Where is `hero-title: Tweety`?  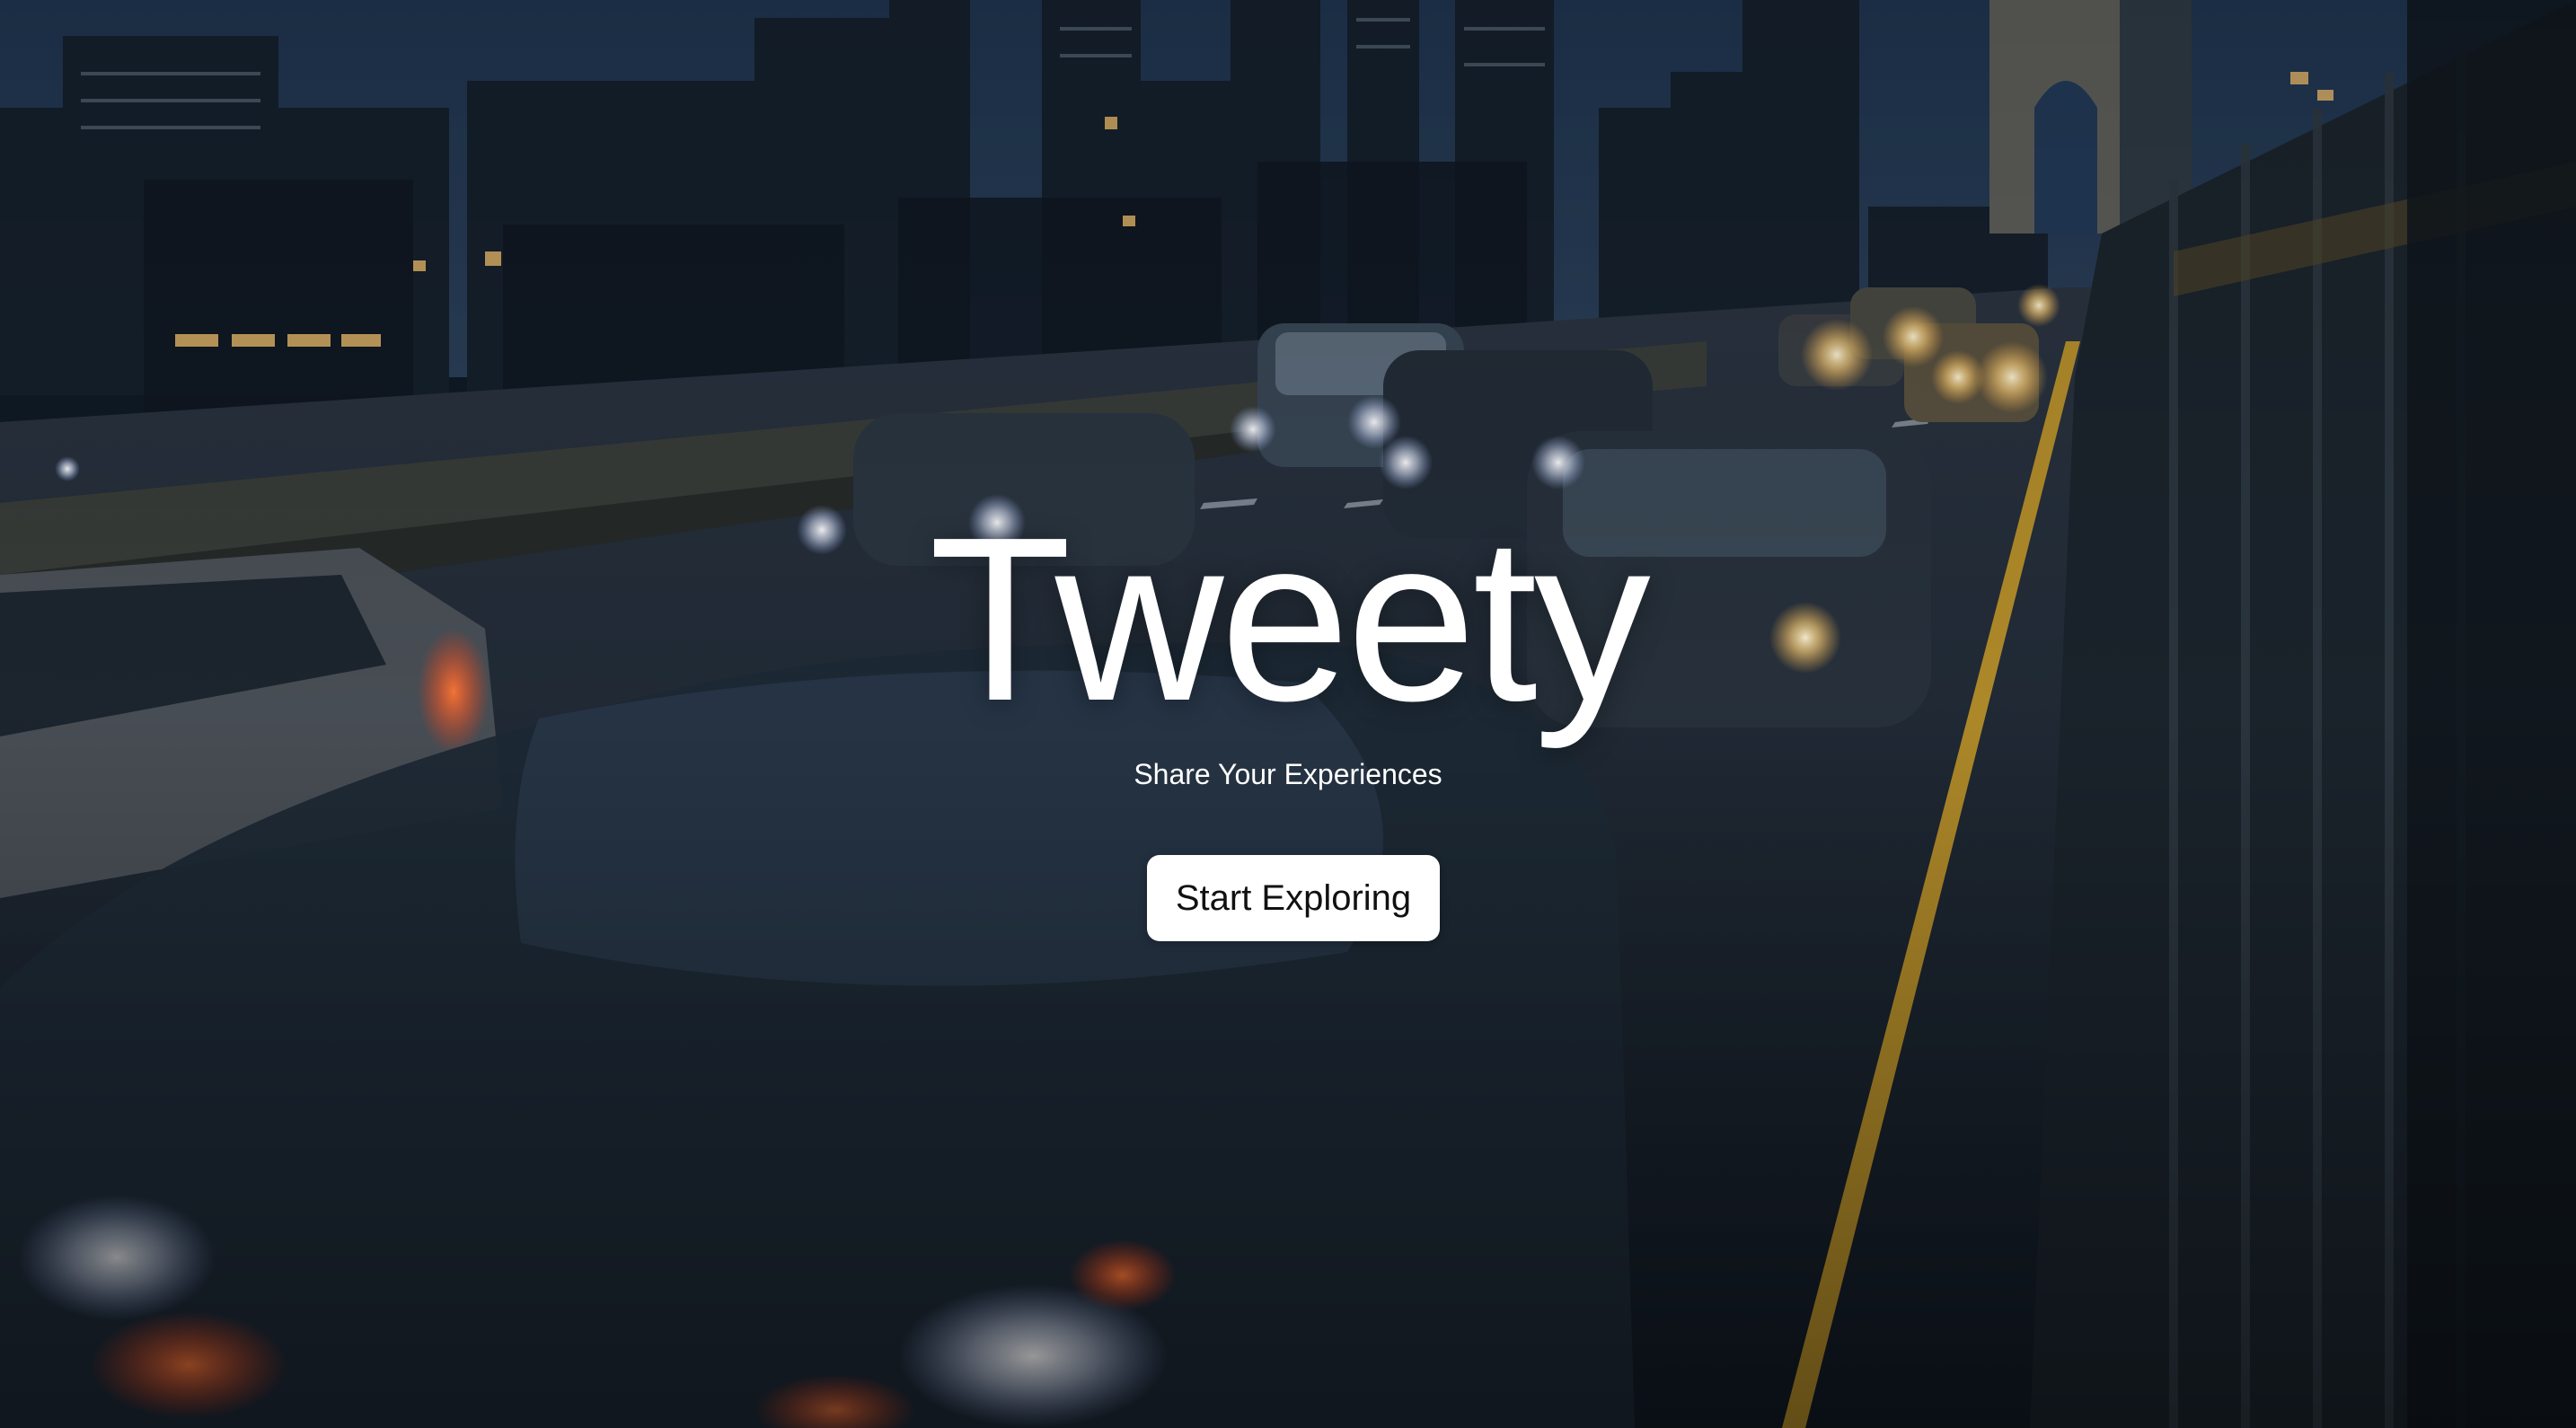
hero-title: Tweety is located at coordinates (1290, 619).